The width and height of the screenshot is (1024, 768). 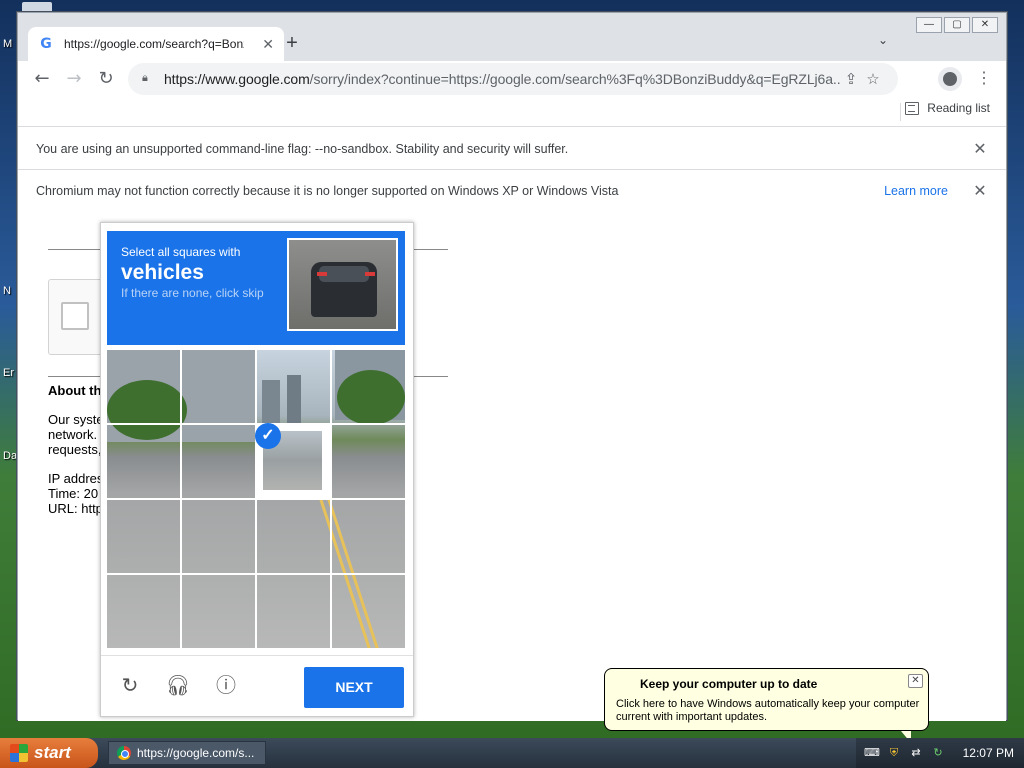 What do you see at coordinates (872, 753) in the screenshot?
I see `keyboard-icon: ⌨` at bounding box center [872, 753].